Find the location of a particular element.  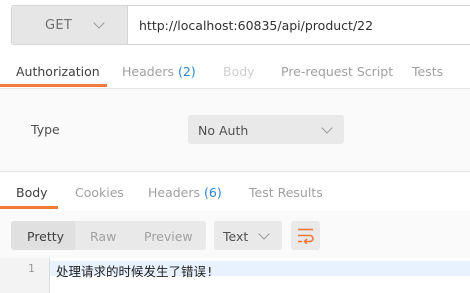

response-tab-headers: Headers (6) is located at coordinates (185, 192).